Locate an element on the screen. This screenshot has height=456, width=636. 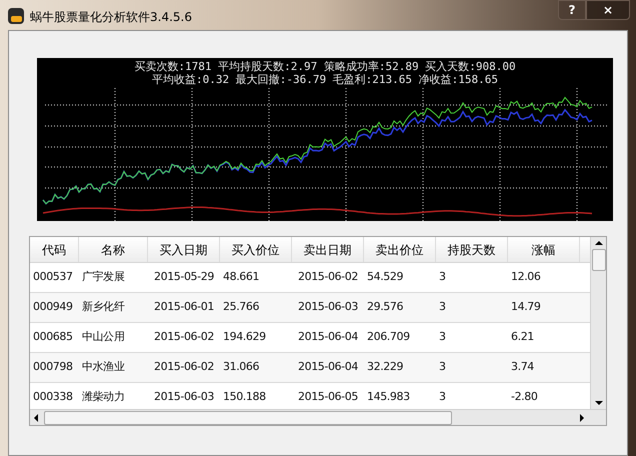
column-header: 代码 is located at coordinates (54, 249).